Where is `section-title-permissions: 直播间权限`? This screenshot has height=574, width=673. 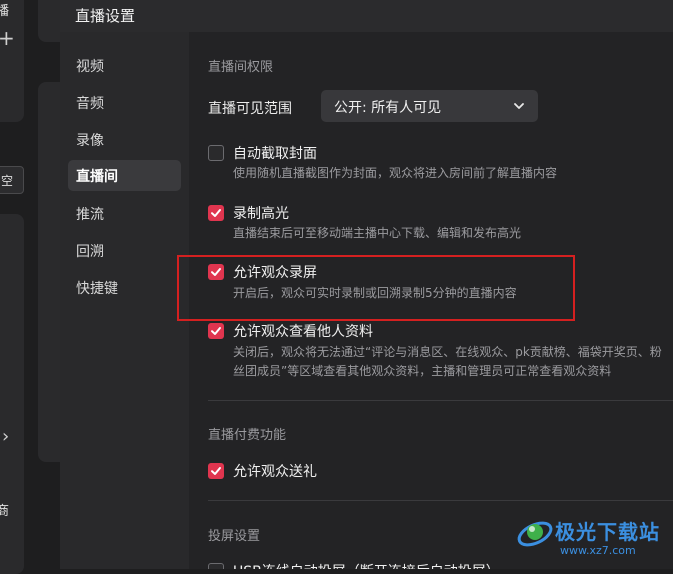
section-title-permissions: 直播间权限 is located at coordinates (241, 67).